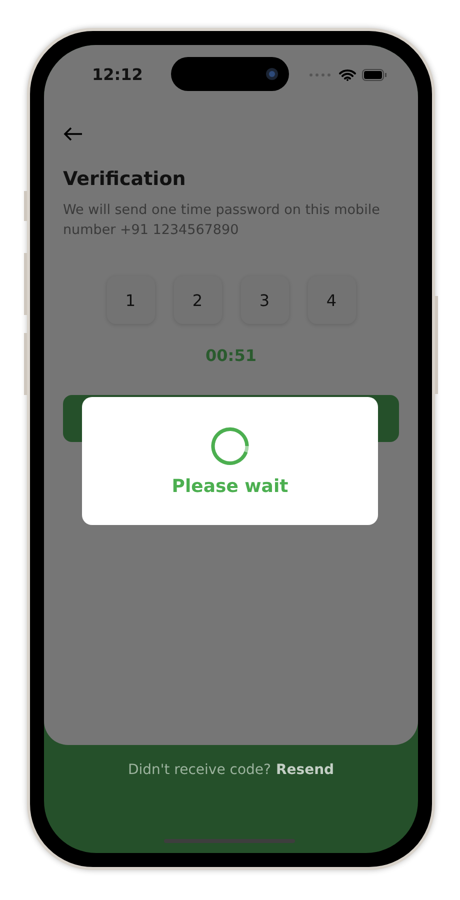 The height and width of the screenshot is (900, 460). I want to click on resend-link: Resend, so click(305, 770).